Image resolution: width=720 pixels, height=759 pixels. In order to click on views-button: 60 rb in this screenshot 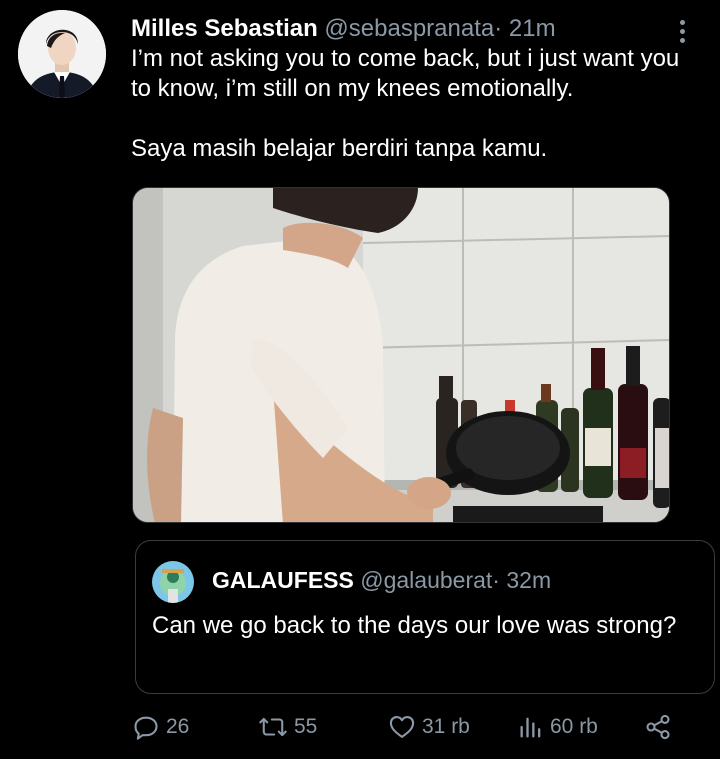, I will do `click(558, 727)`.